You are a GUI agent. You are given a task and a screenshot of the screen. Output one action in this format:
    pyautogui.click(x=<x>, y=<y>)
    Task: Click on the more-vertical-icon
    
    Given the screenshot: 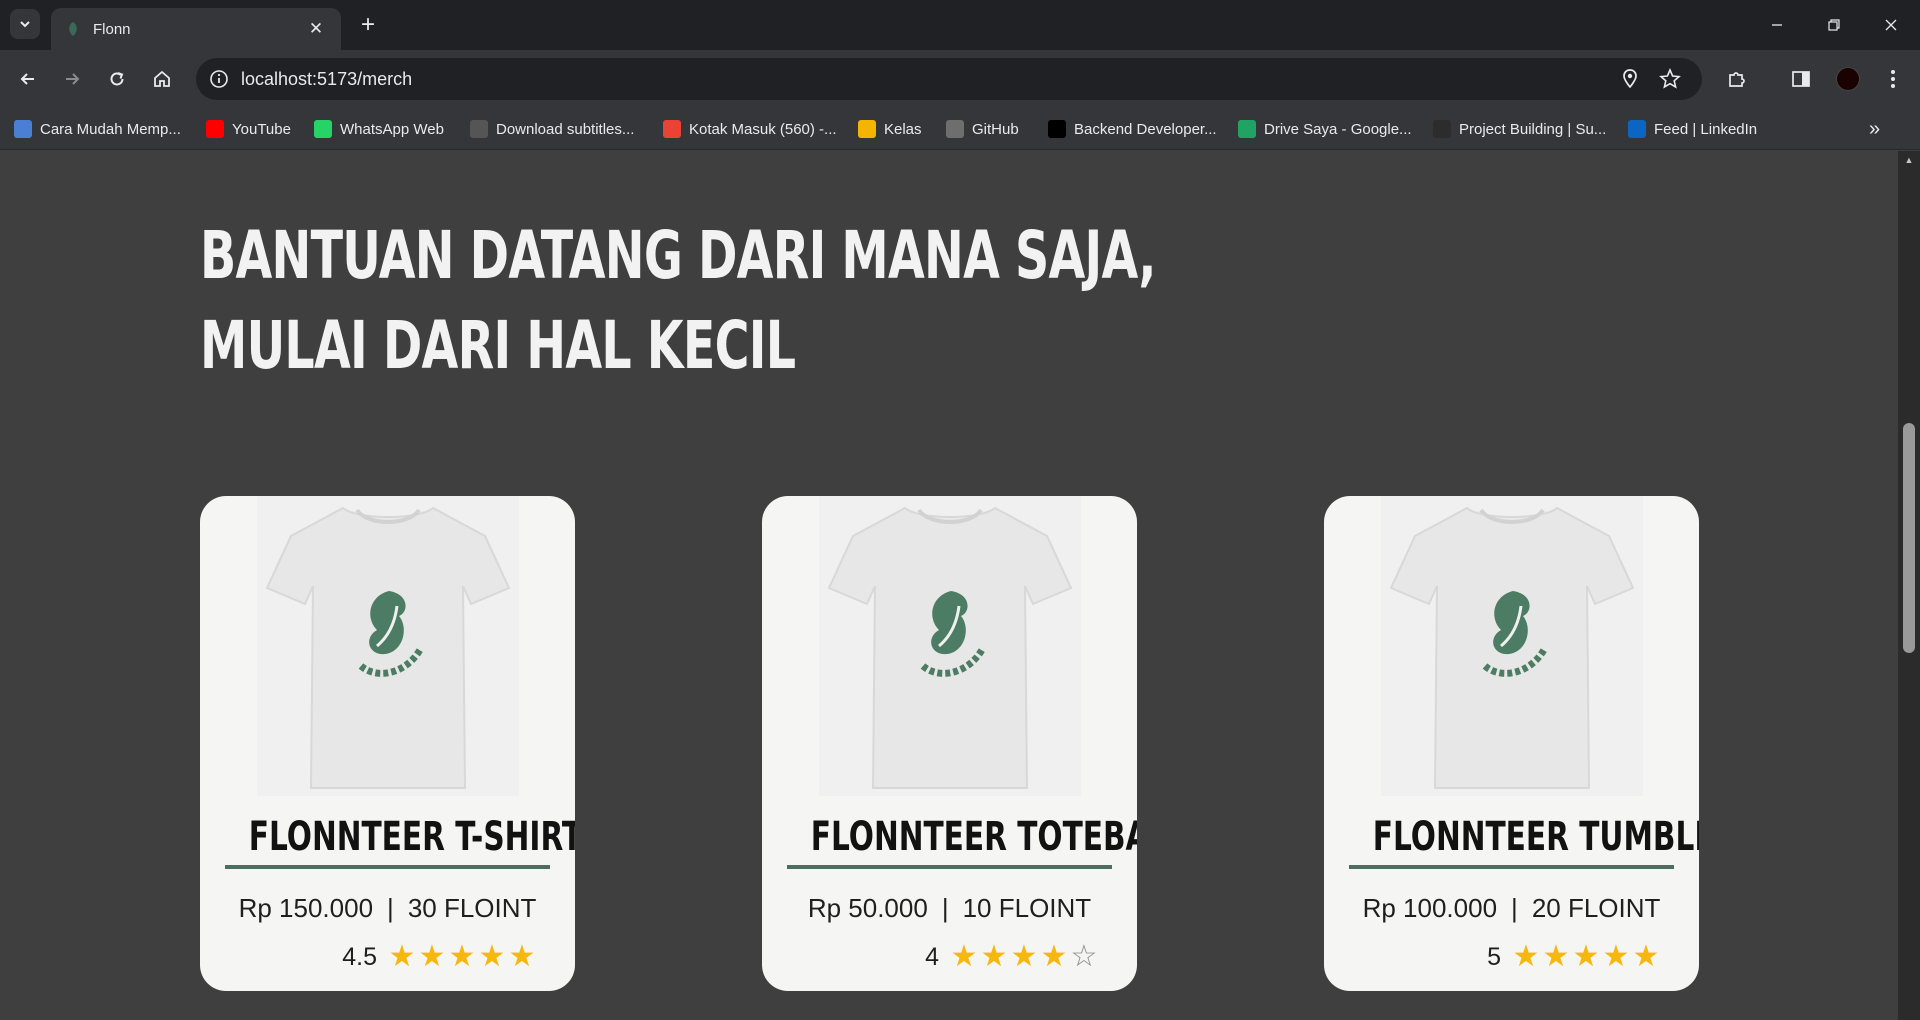 What is the action you would take?
    pyautogui.click(x=1893, y=79)
    